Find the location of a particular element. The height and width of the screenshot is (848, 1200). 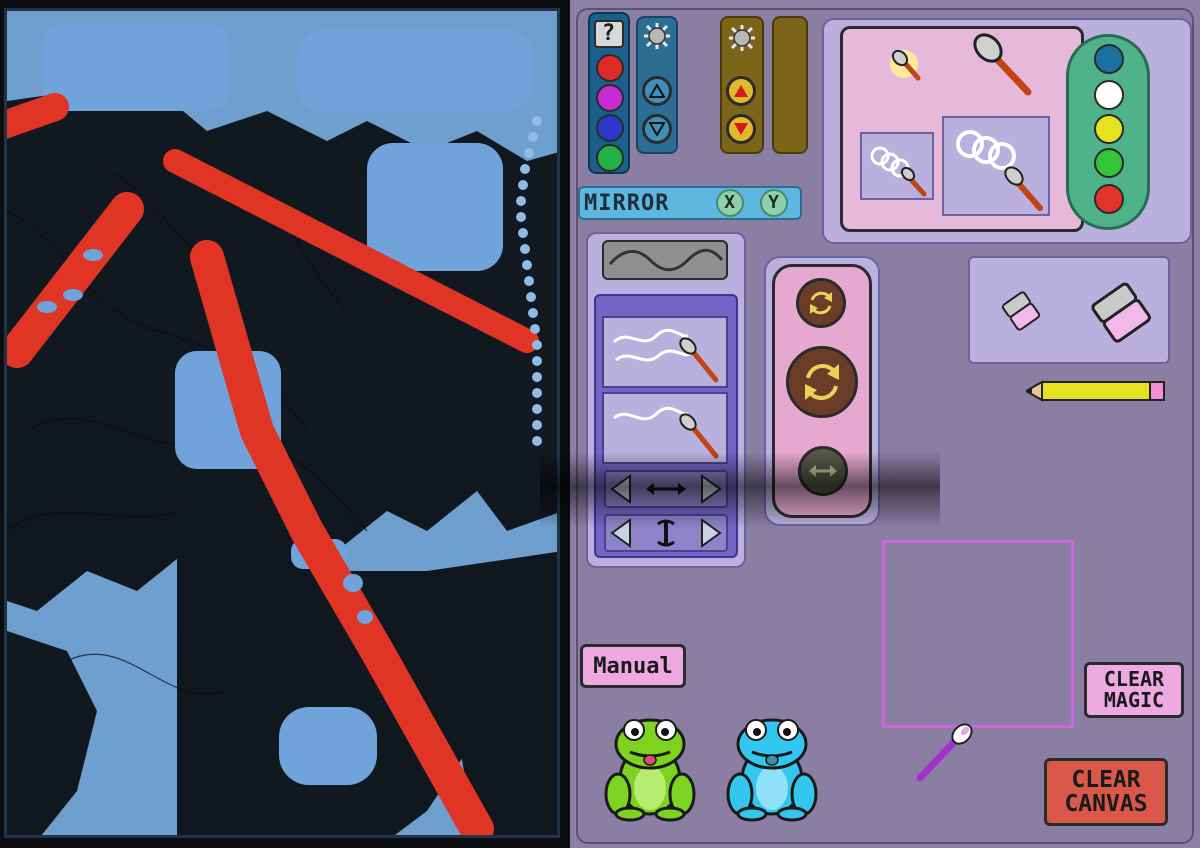

clear-canvas-button: CLEAR CANVAS is located at coordinates (1106, 792).